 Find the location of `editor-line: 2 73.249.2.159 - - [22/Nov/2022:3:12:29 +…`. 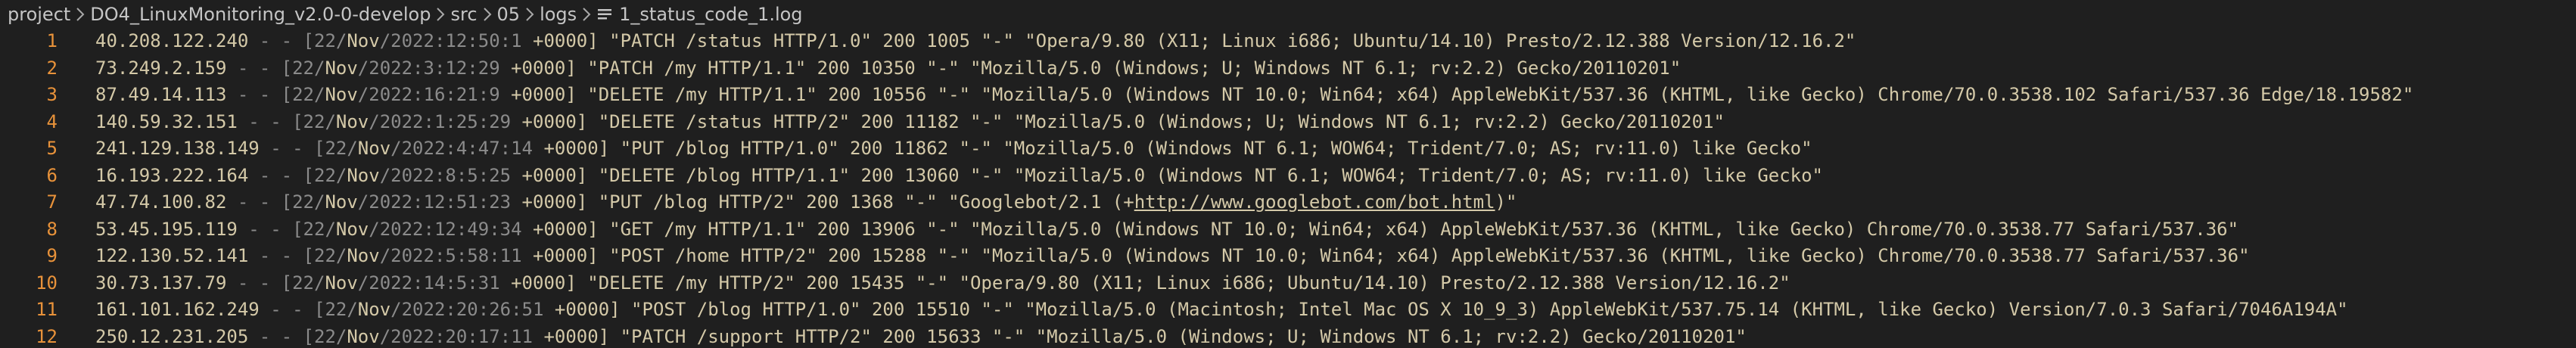

editor-line: 2 73.249.2.159 - - [22/Nov/2022:3:12:29 +… is located at coordinates (1288, 68).